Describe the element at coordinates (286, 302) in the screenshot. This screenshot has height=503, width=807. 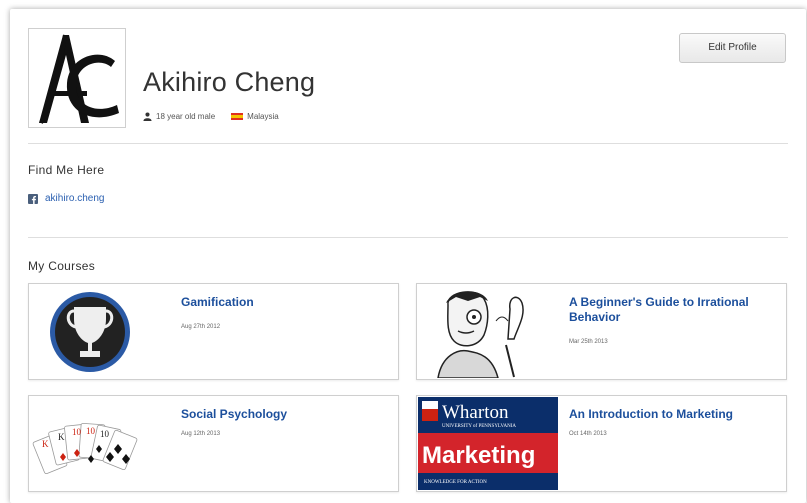
I see `course-title: Gamification` at that location.